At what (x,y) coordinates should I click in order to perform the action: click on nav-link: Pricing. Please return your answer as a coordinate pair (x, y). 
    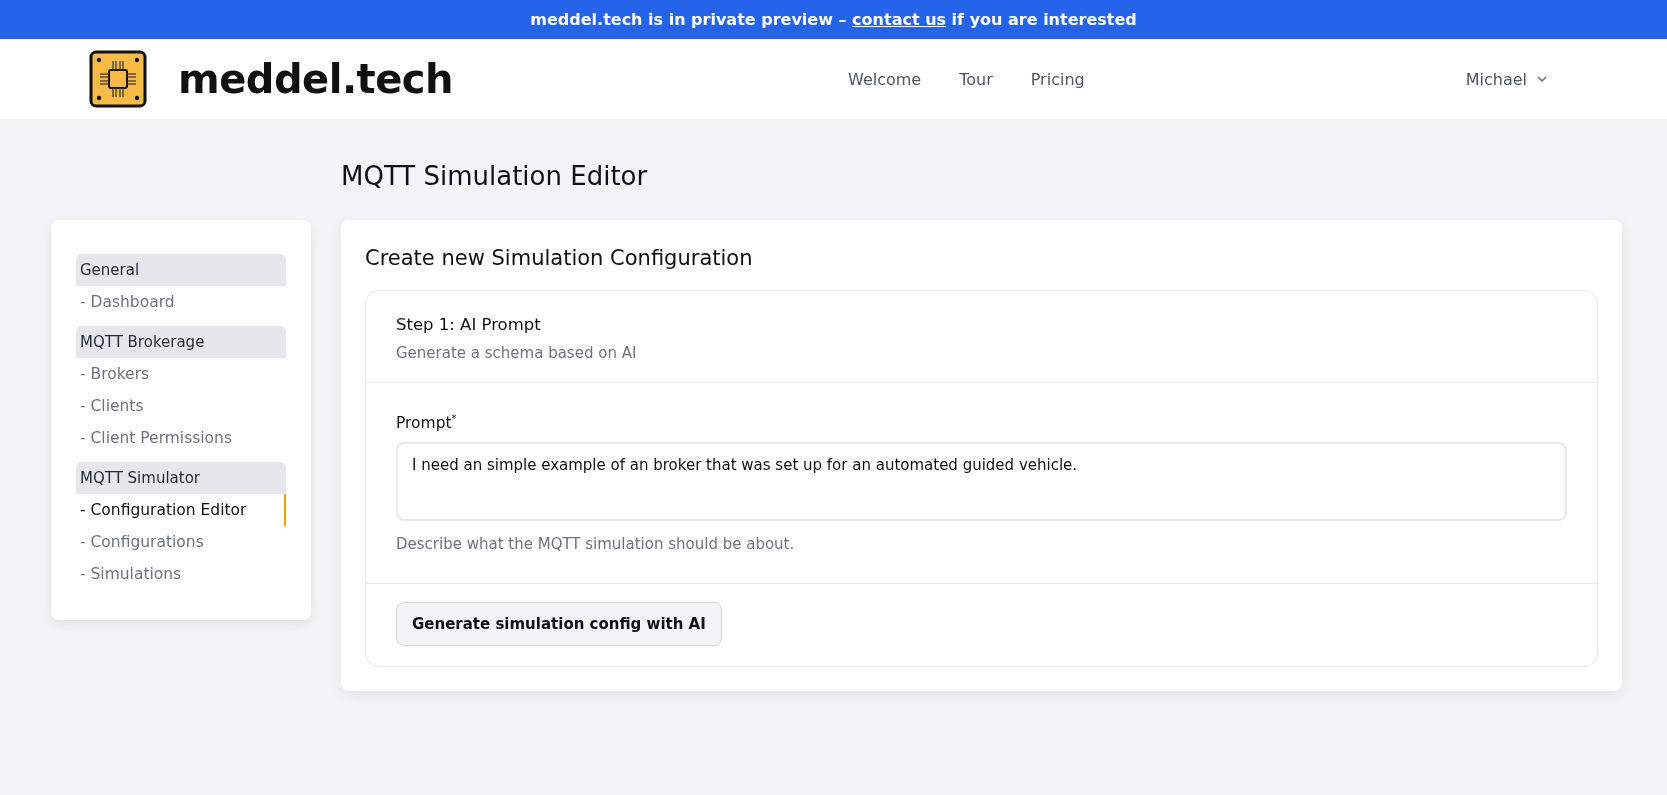
    Looking at the image, I should click on (1057, 79).